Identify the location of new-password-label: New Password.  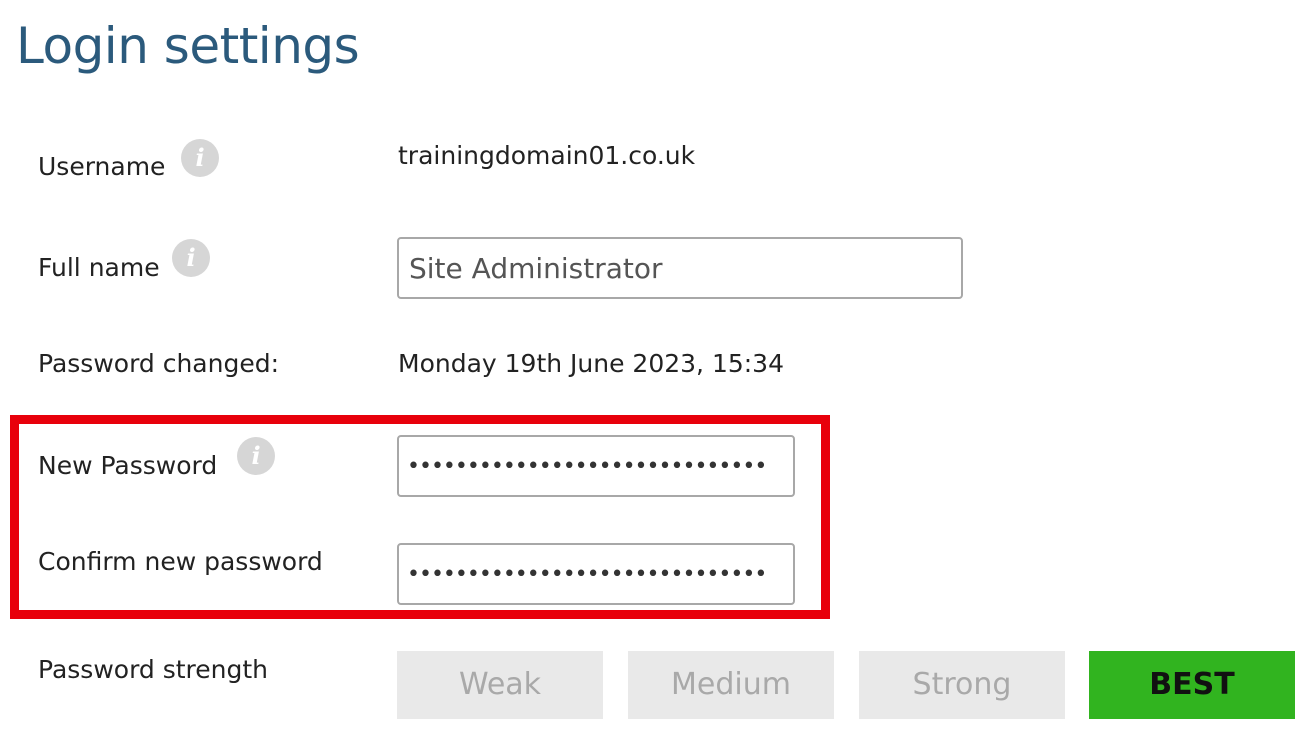
(128, 465).